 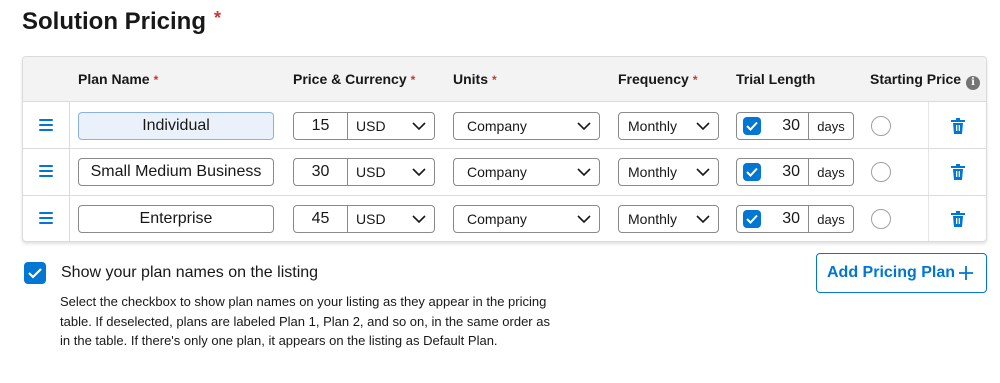 I want to click on section-title-text: Solution Pricing, so click(x=114, y=21).